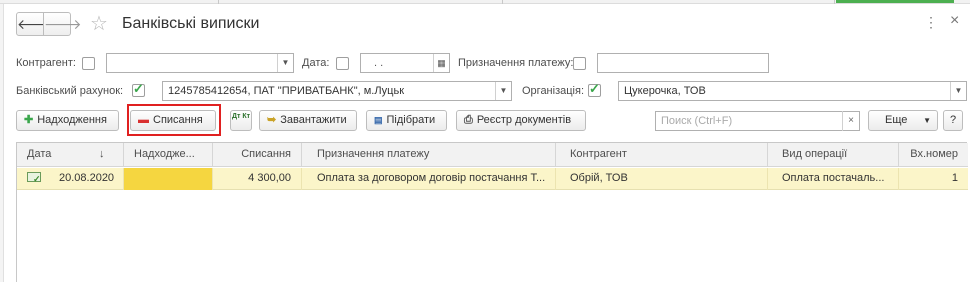 The height and width of the screenshot is (282, 970). Describe the element at coordinates (62, 24) in the screenshot. I see `forward-arrow-icon: 🡒` at that location.